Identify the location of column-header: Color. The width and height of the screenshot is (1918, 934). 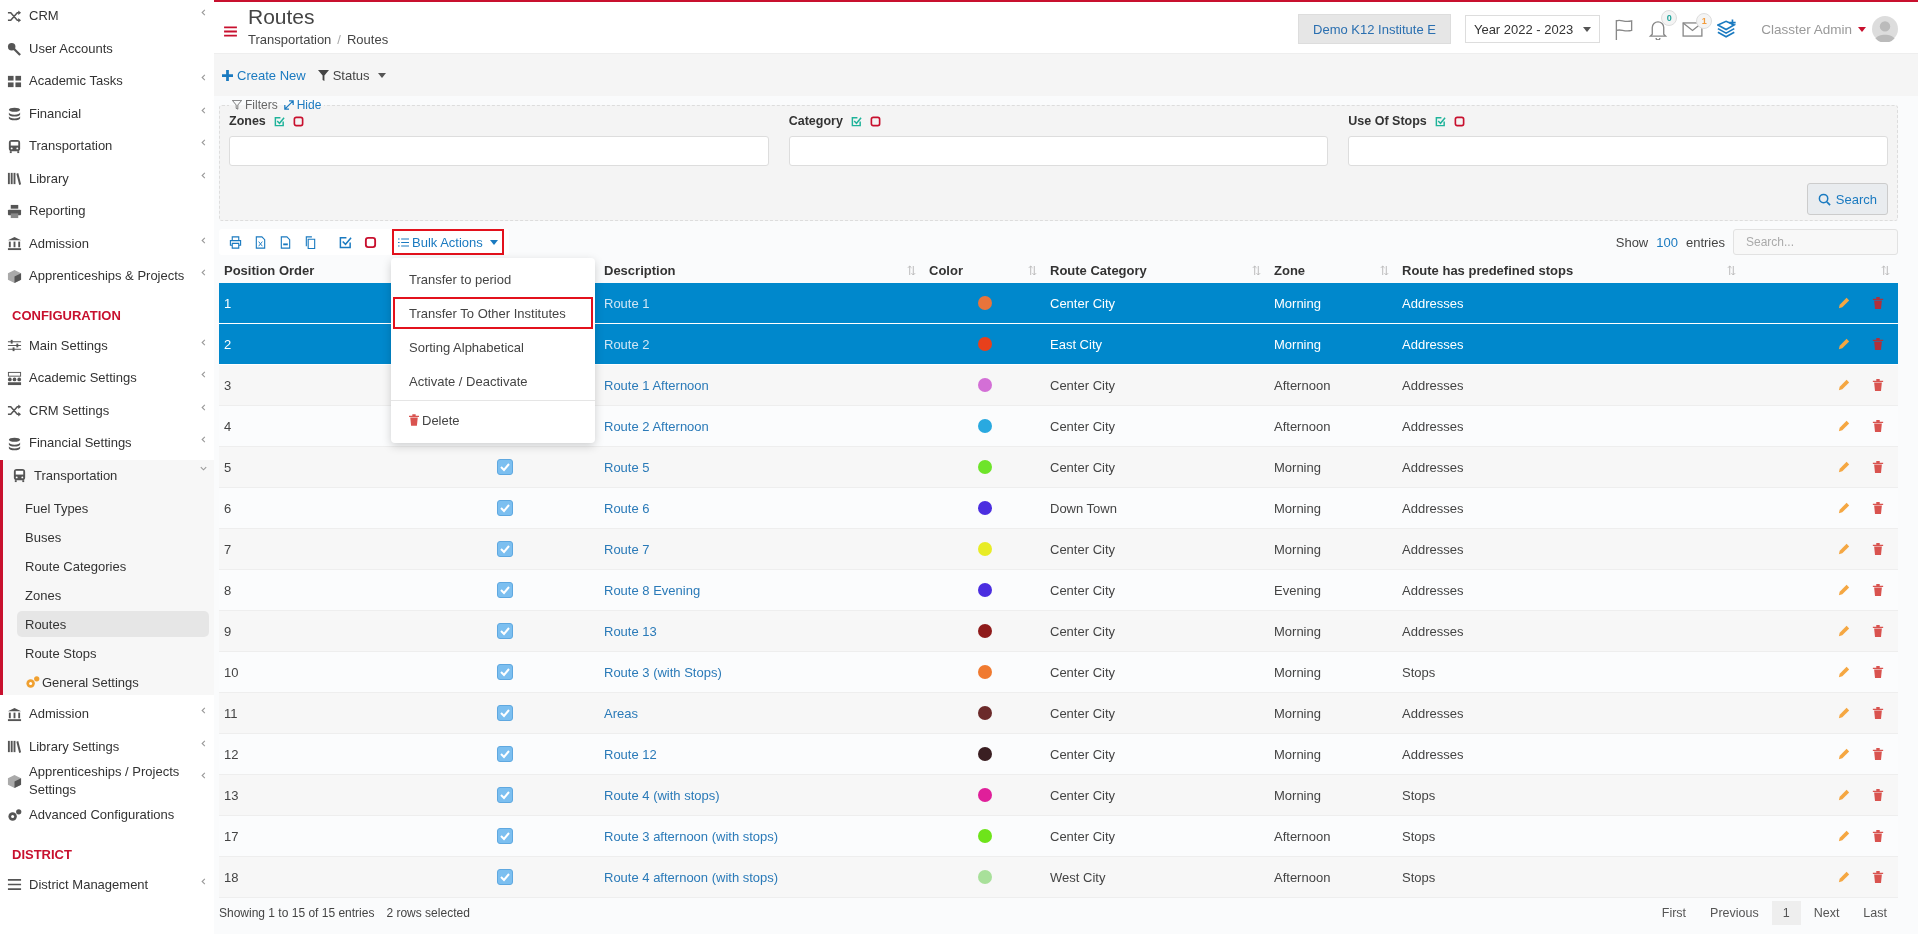
(946, 270).